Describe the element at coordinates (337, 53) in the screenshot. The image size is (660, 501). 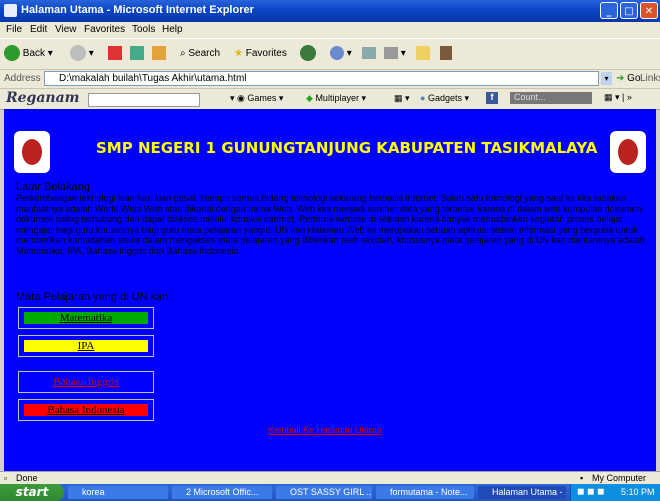
I see `history-icon` at that location.